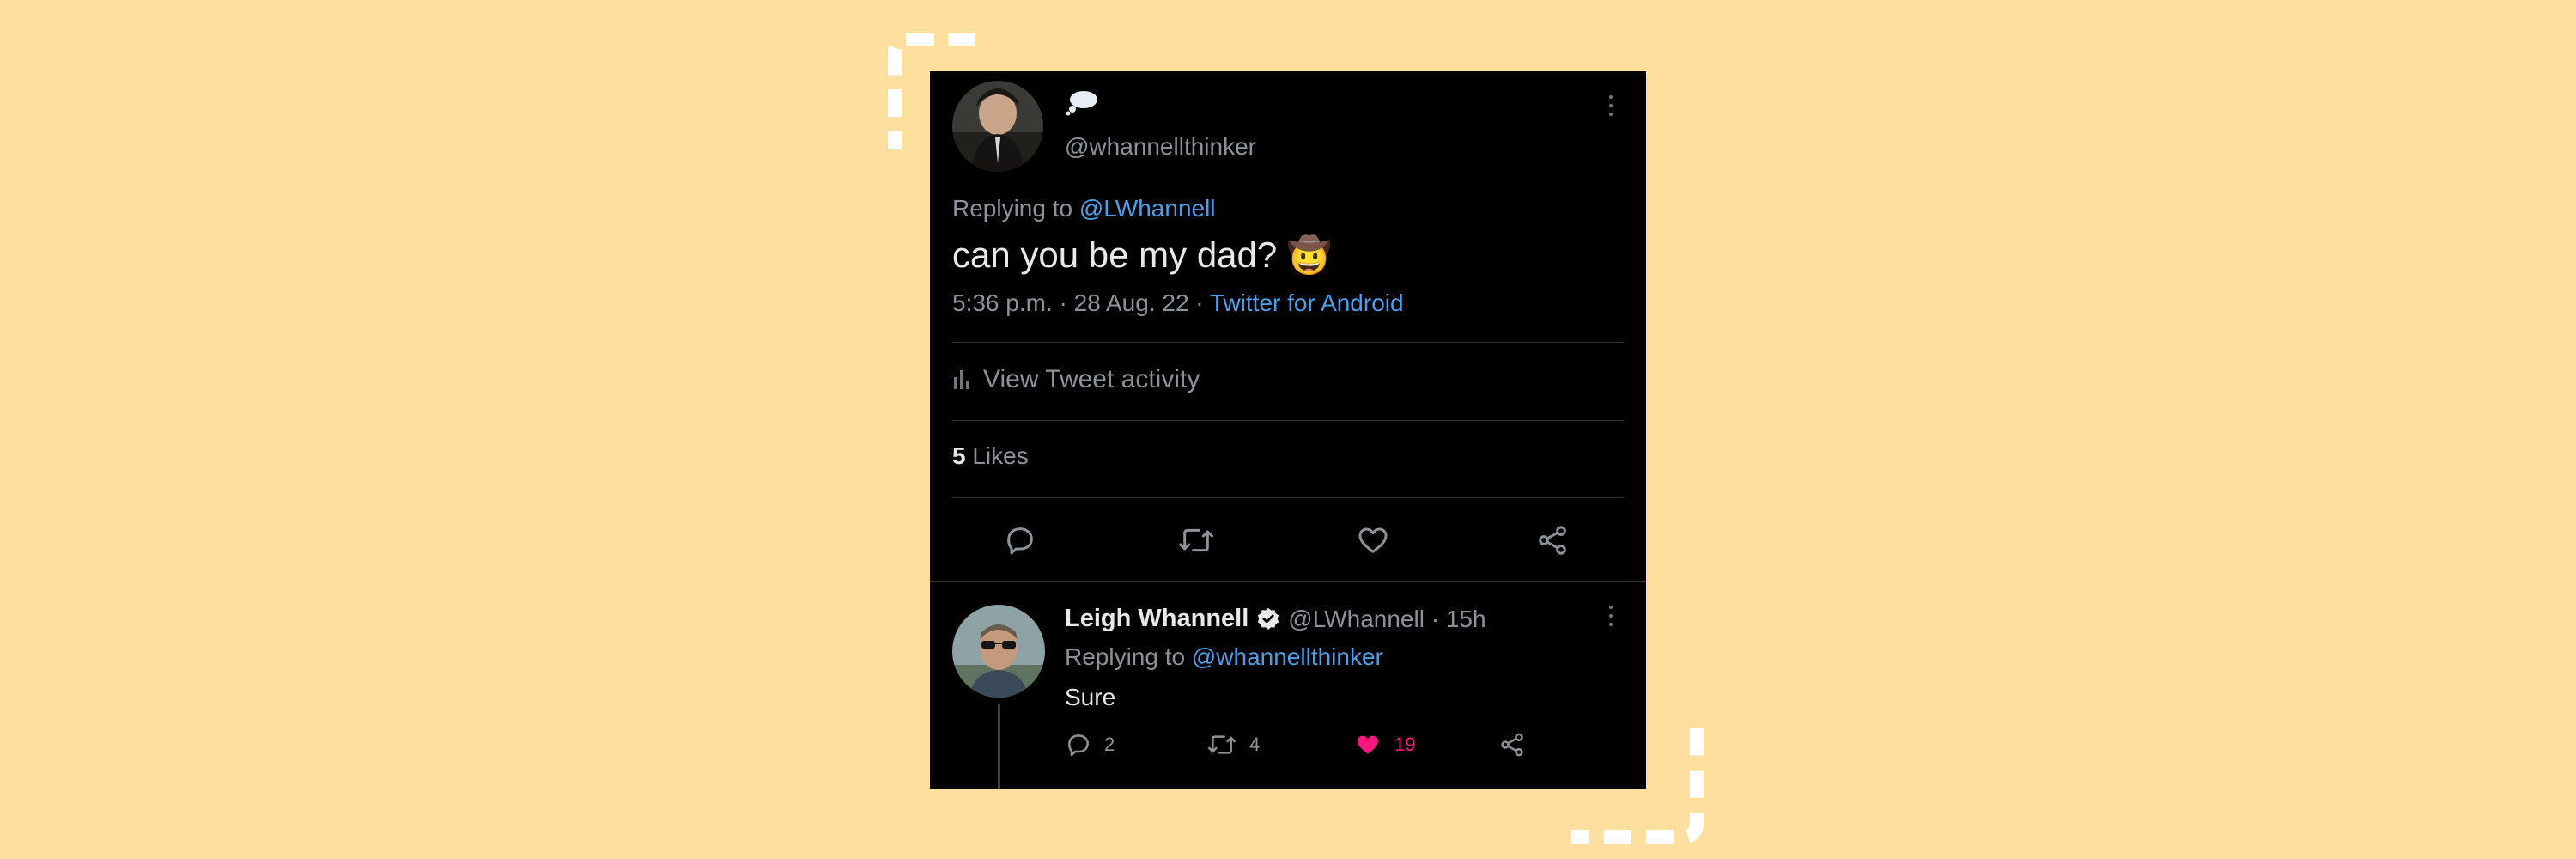  What do you see at coordinates (1109, 745) in the screenshot?
I see `reply-reply-count: 2` at bounding box center [1109, 745].